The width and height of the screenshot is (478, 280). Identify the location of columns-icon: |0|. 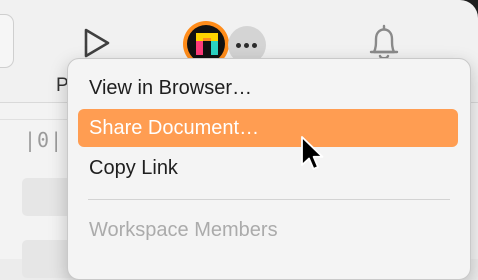
(43, 140).